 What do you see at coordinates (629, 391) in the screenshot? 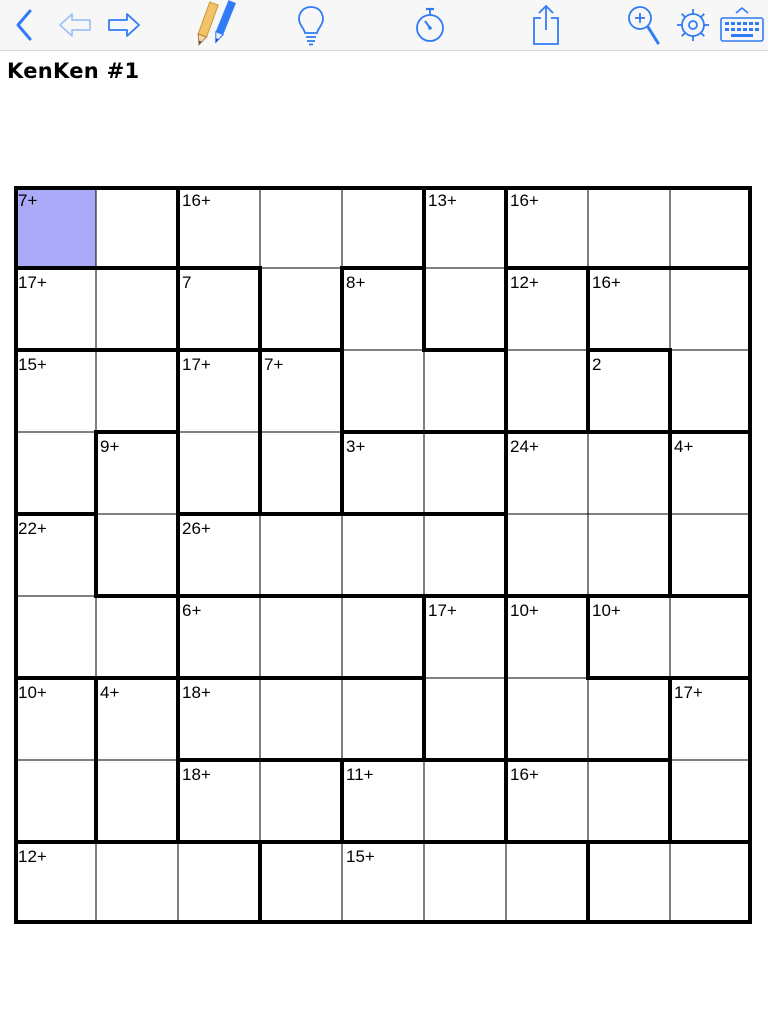
I see `grid-cell-r3c8: 2` at bounding box center [629, 391].